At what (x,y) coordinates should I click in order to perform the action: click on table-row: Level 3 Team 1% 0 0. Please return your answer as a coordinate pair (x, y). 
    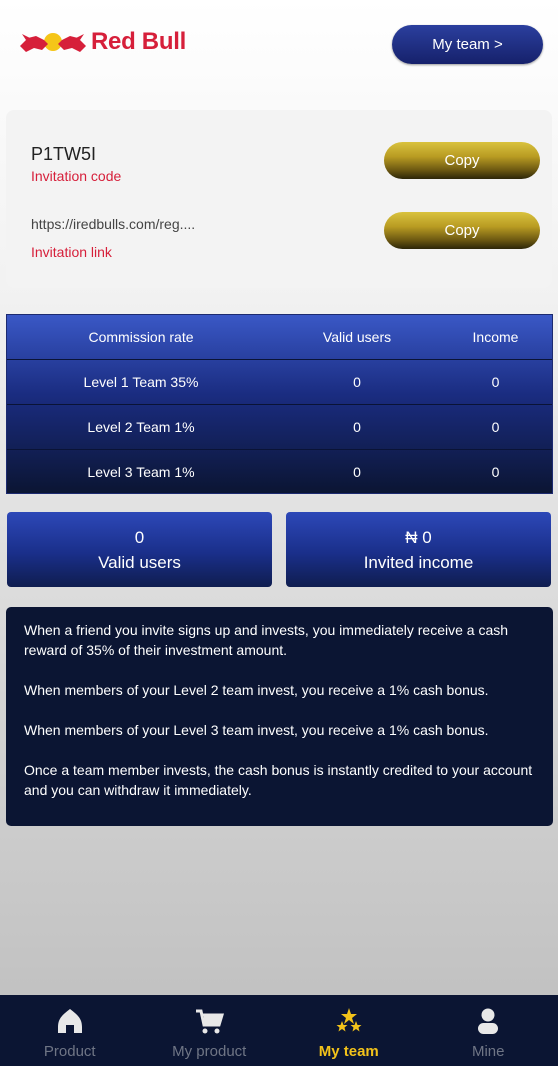
    Looking at the image, I should click on (279, 471).